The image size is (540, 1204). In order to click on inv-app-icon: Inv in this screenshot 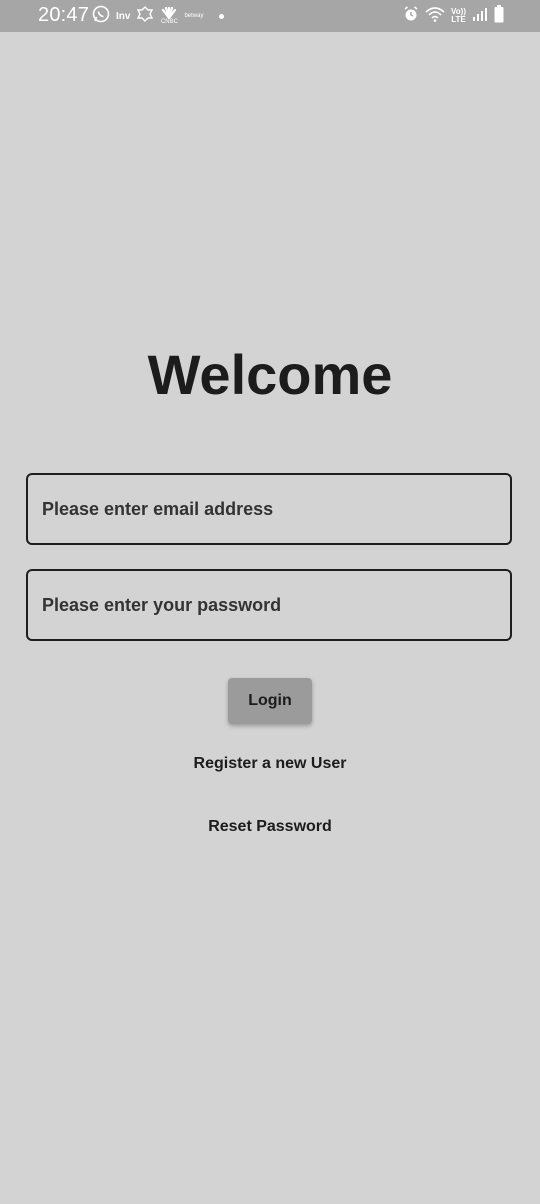, I will do `click(123, 16)`.